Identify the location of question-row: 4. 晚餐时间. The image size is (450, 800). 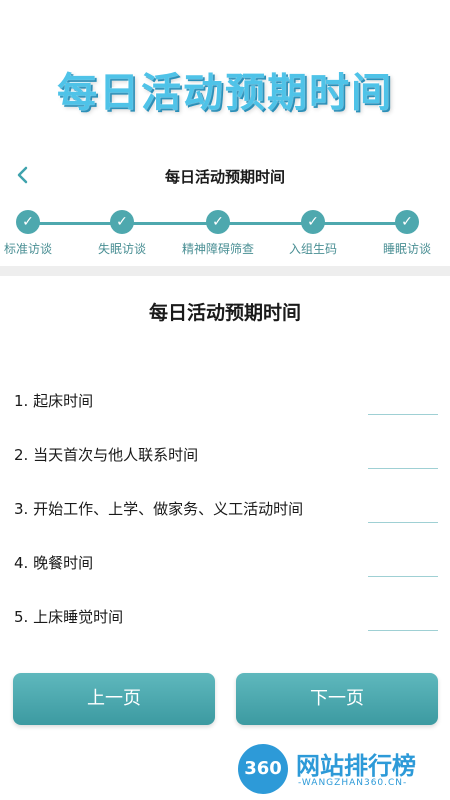
(226, 572).